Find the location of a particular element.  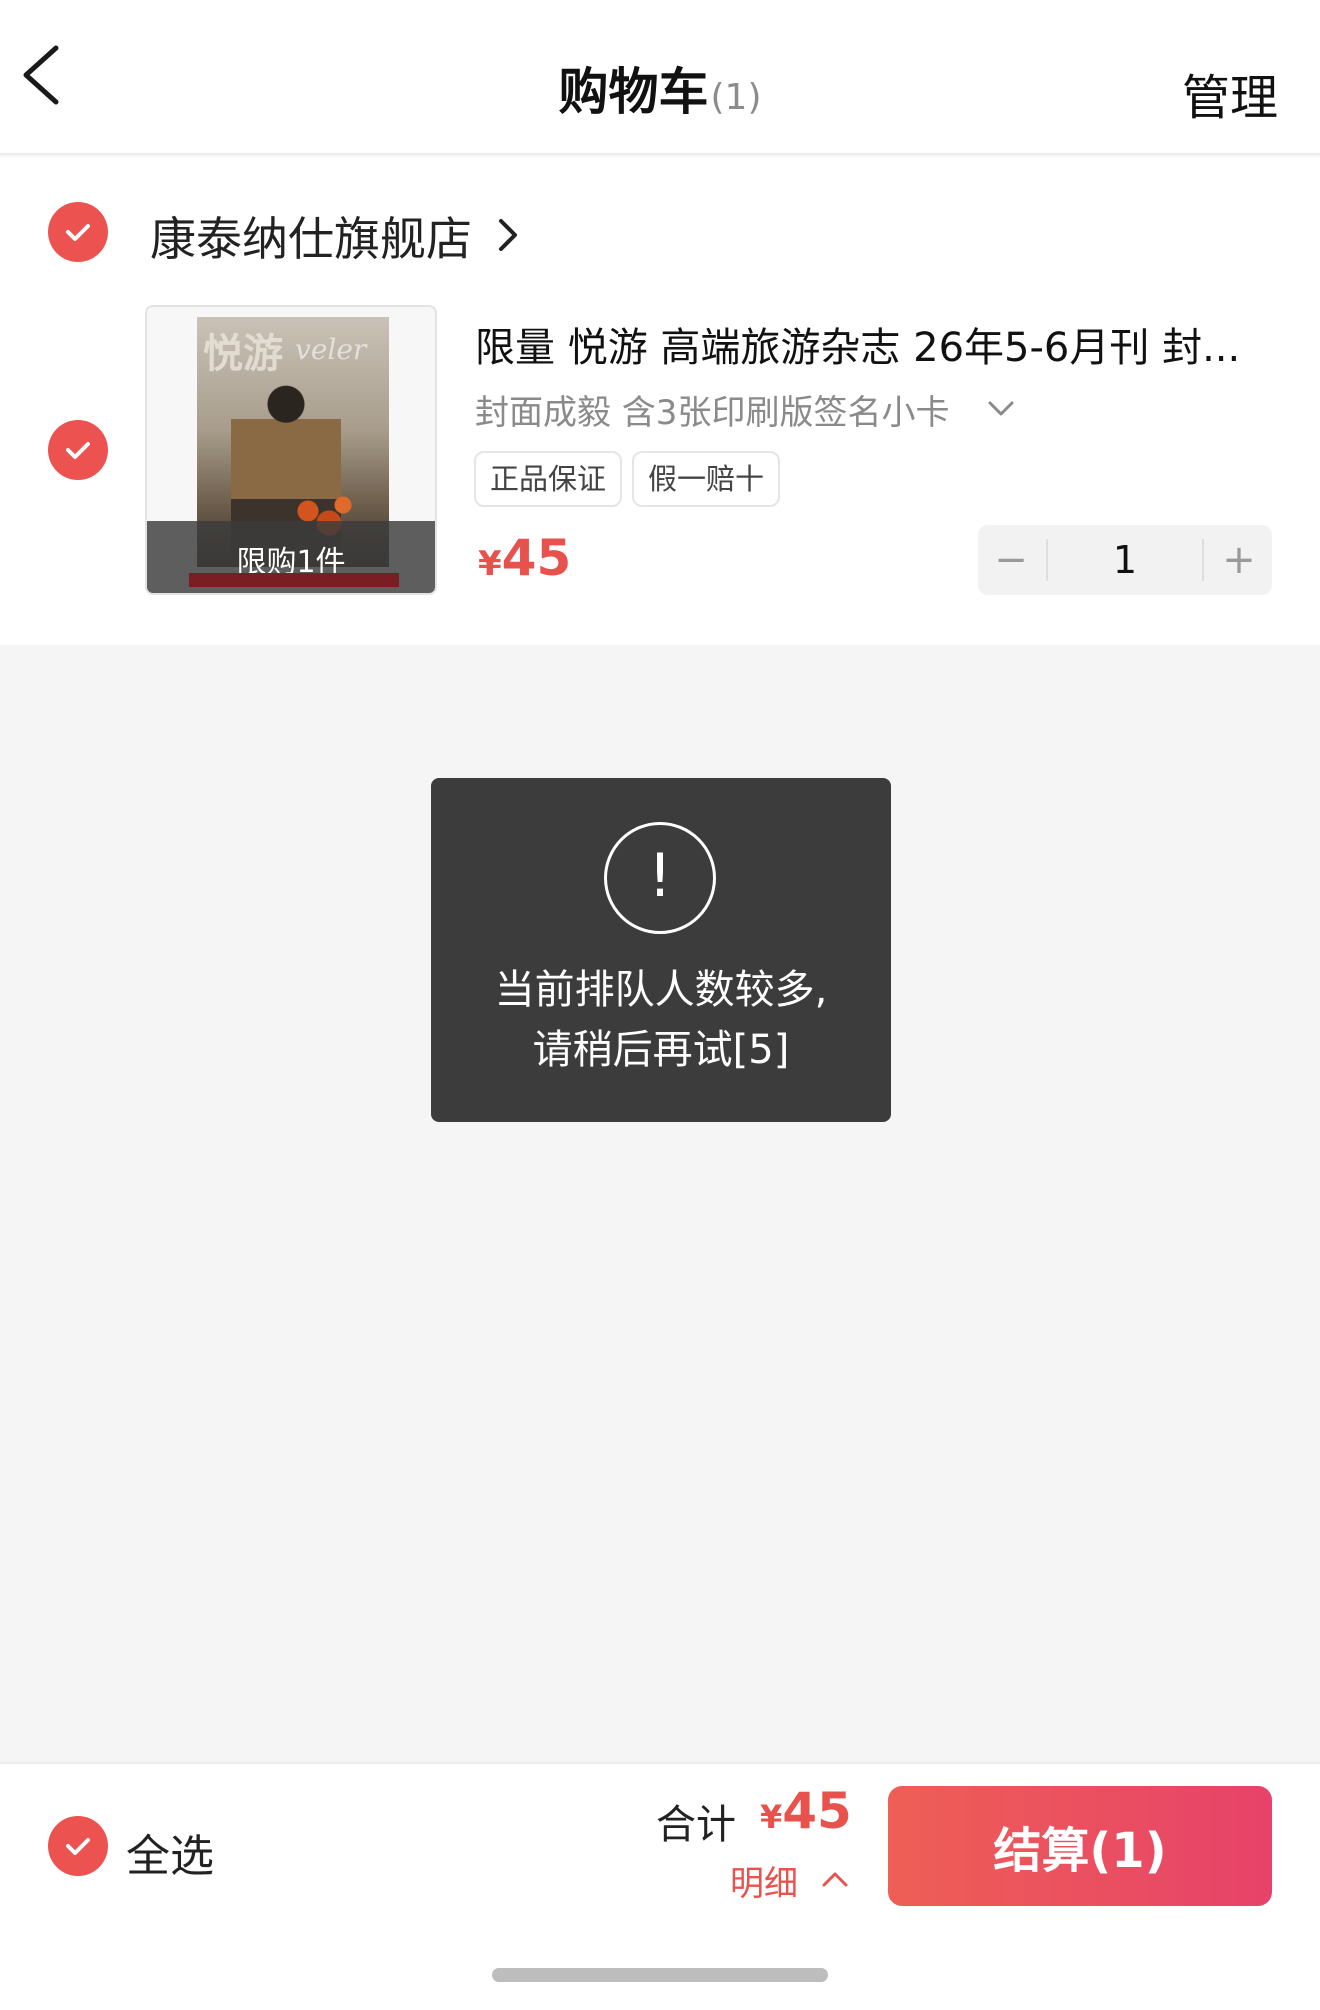

total-value: 45 is located at coordinates (817, 1811).